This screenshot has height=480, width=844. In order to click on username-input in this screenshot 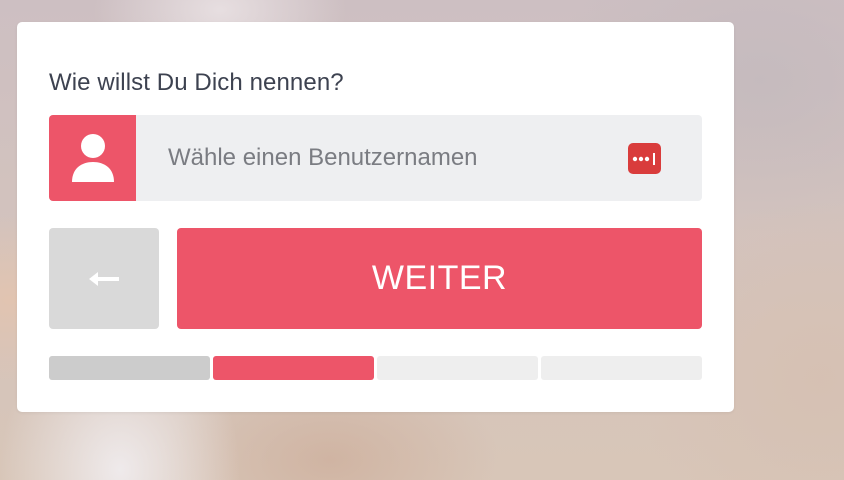, I will do `click(419, 158)`.